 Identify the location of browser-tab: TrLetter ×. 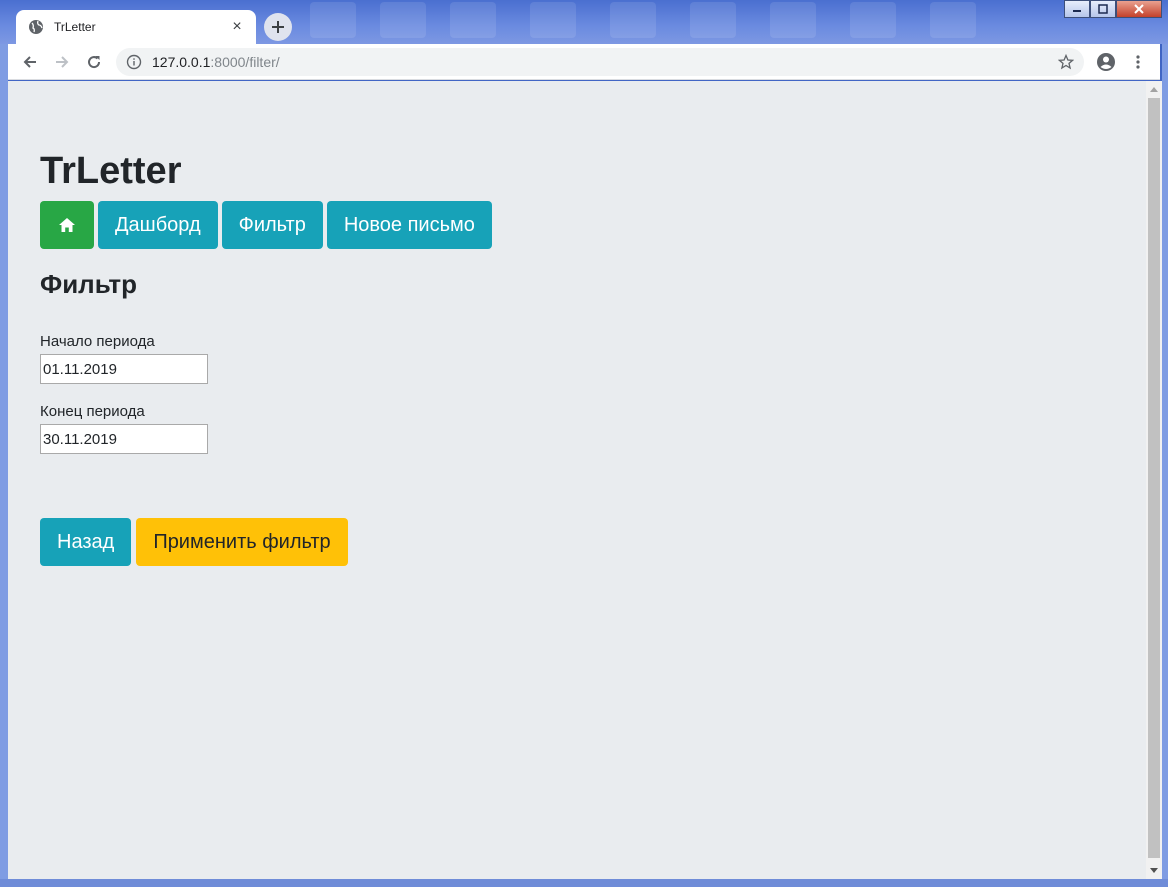
(136, 27).